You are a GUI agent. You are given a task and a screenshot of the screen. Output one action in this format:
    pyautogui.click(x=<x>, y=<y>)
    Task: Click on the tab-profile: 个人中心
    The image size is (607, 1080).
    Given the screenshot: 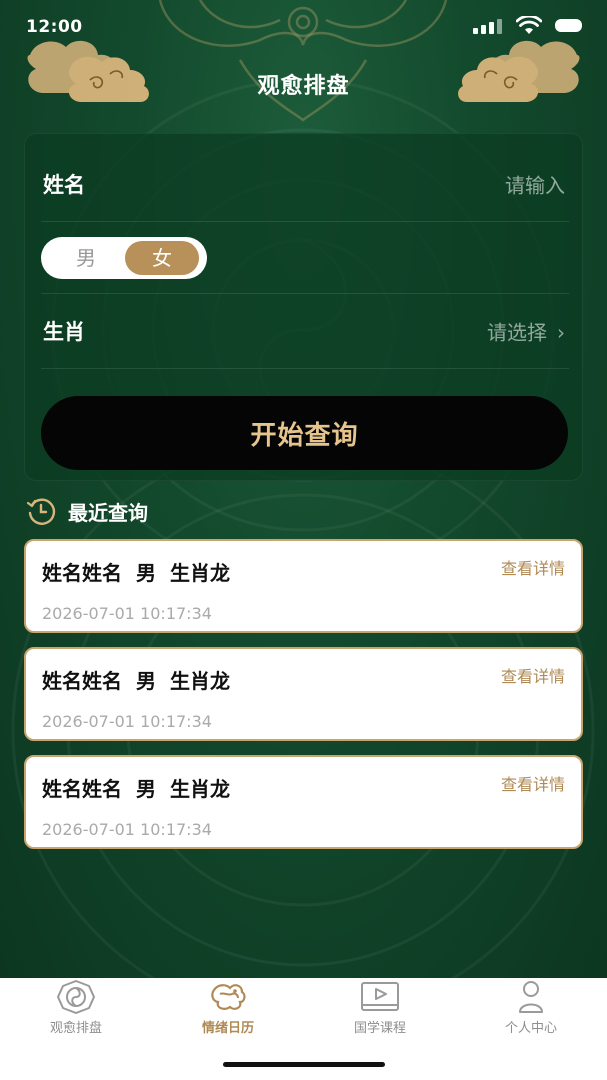 What is the action you would take?
    pyautogui.click(x=531, y=1013)
    